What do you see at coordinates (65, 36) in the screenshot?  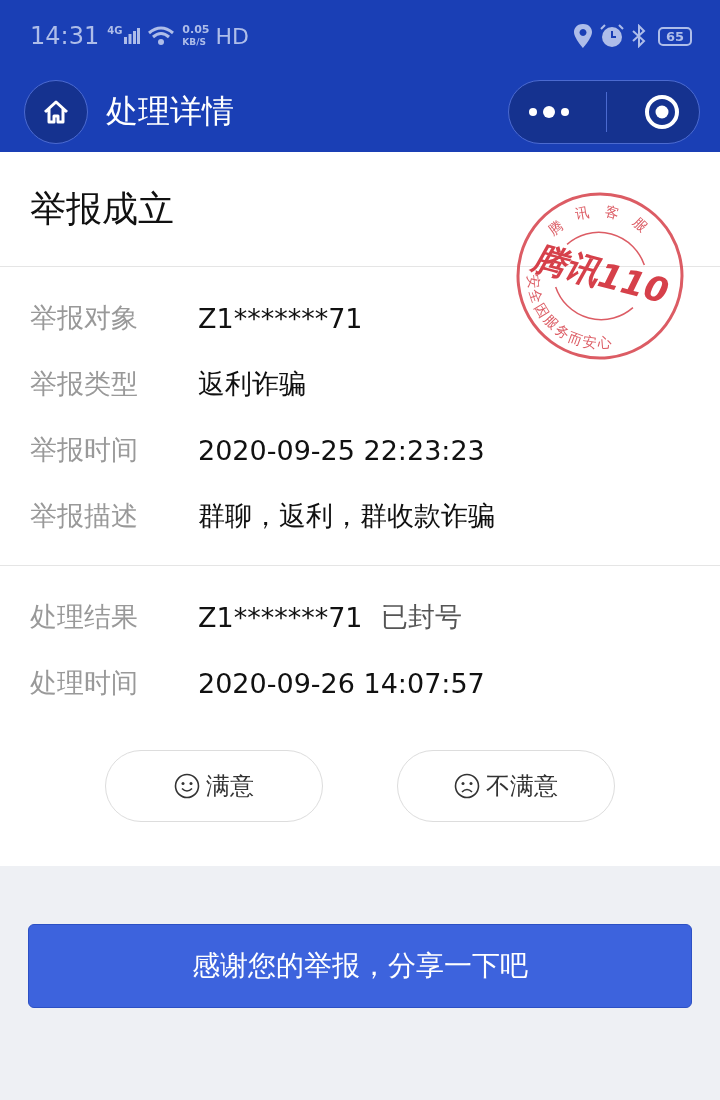 I see `clock: 14:31` at bounding box center [65, 36].